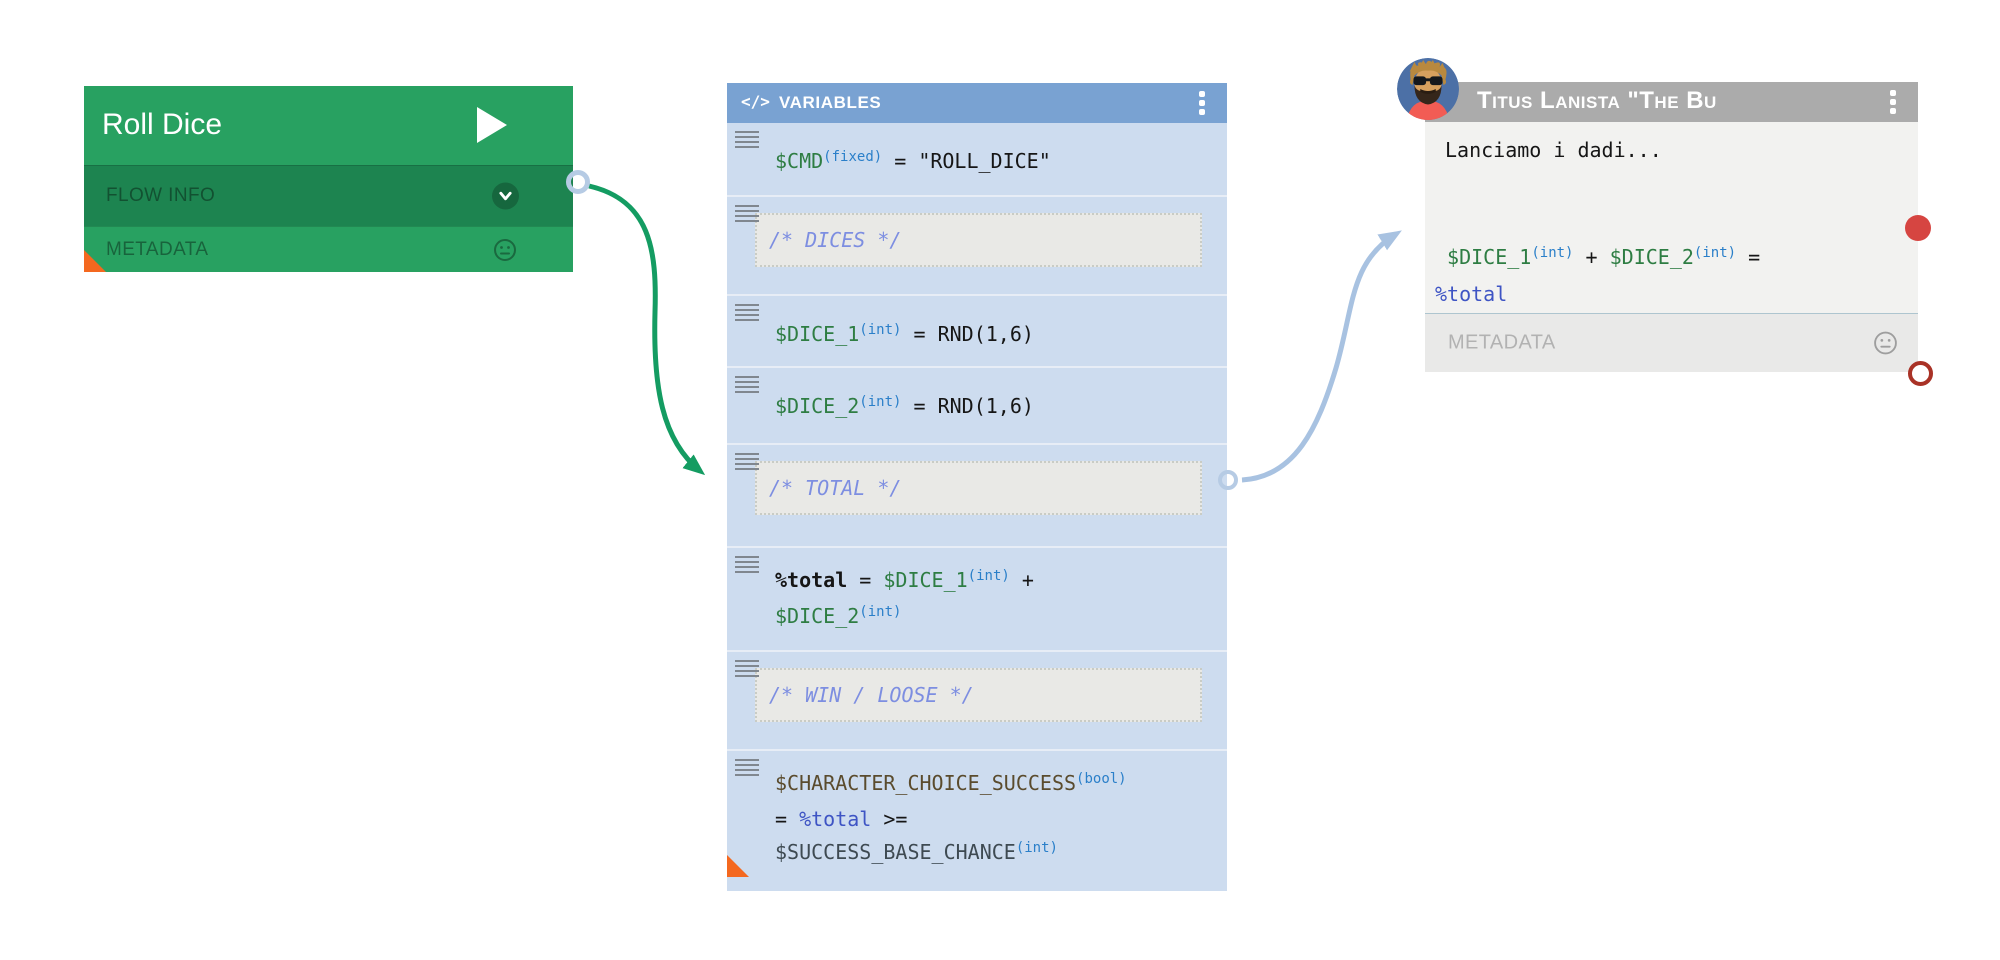  I want to click on code-text: $DICE_1(int) = RND(1,6), so click(993, 325).